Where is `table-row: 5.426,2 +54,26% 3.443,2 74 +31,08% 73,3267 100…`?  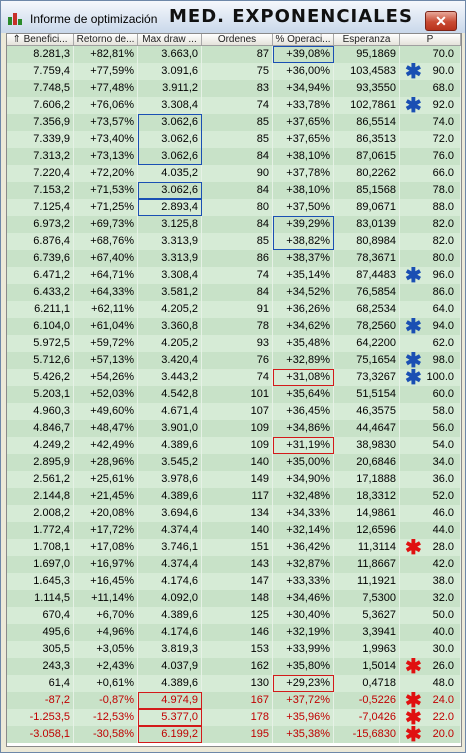
table-row: 5.426,2 +54,26% 3.443,2 74 +31,08% 73,3267 100… is located at coordinates (234, 378).